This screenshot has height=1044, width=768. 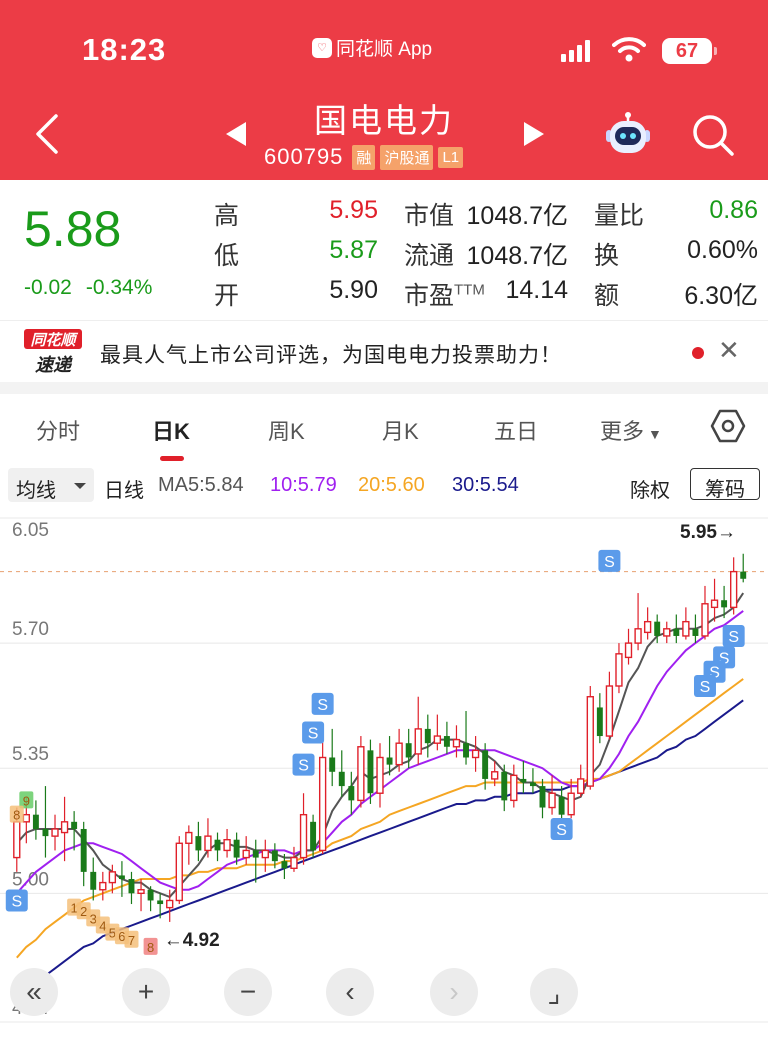 I want to click on cellular-signal-icon, so click(x=575, y=51).